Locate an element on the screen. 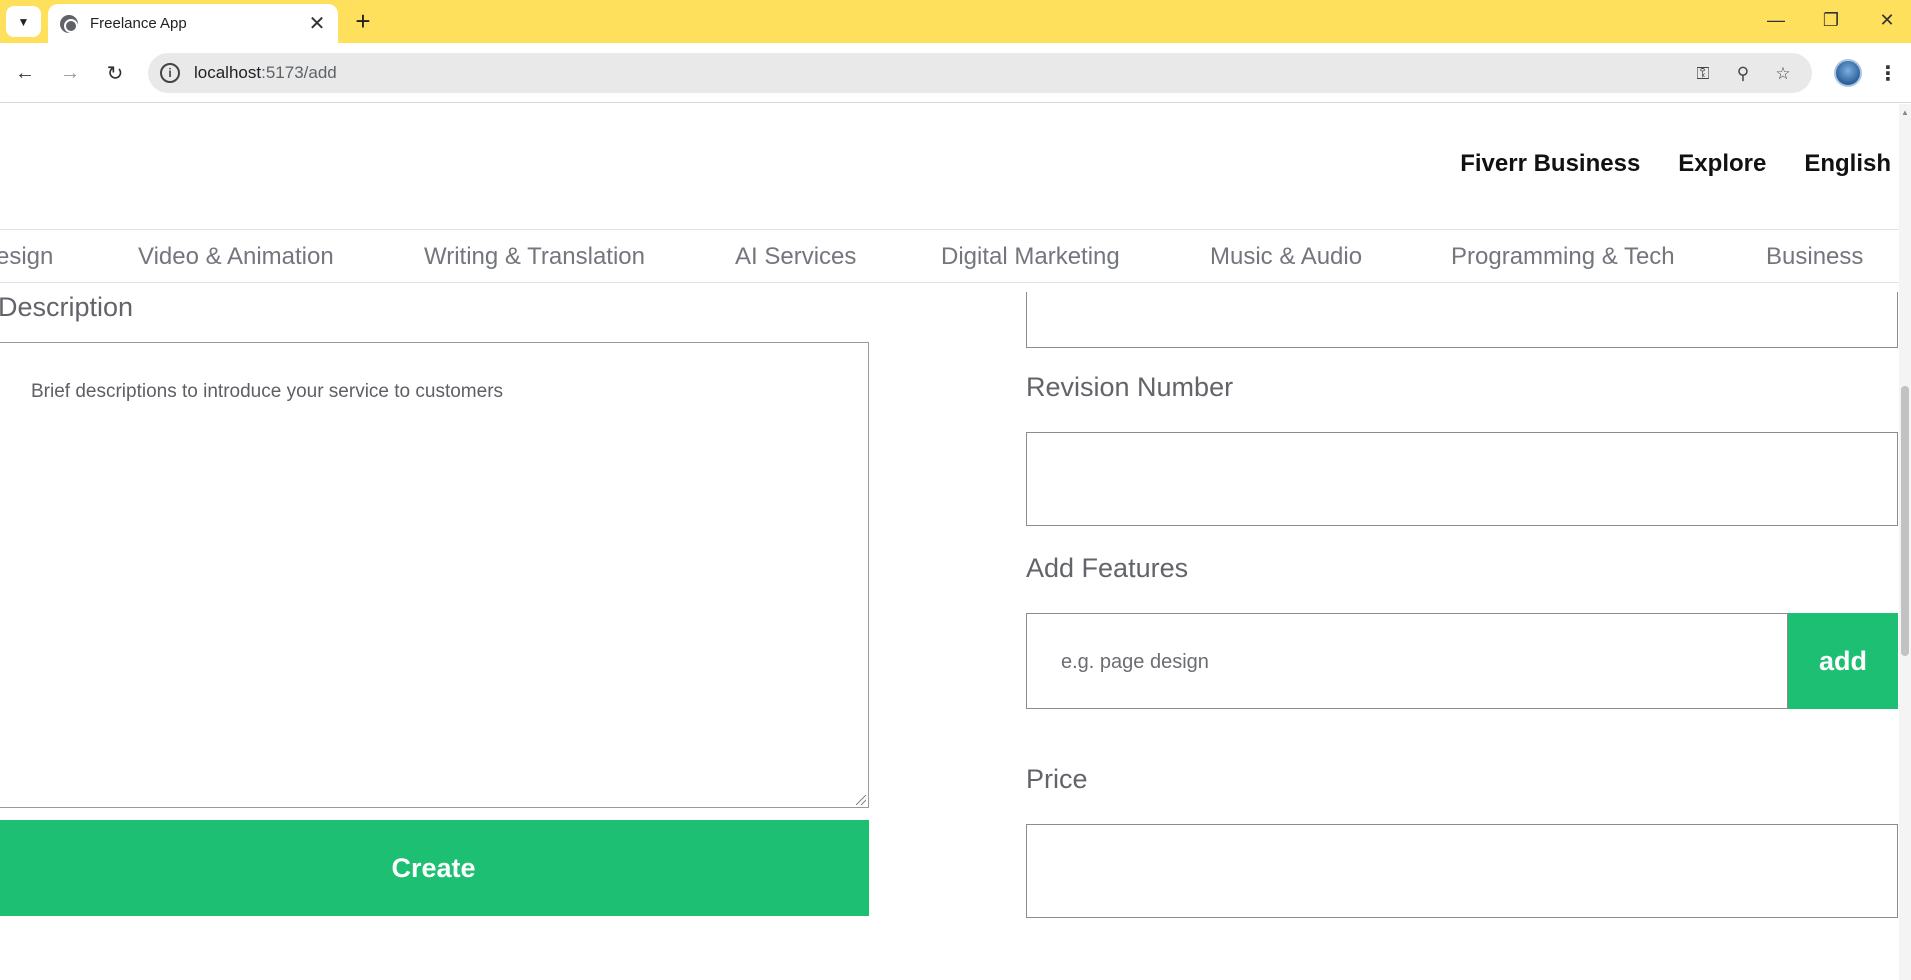 The height and width of the screenshot is (980, 1911). tab-close-button: ✕ is located at coordinates (317, 24).